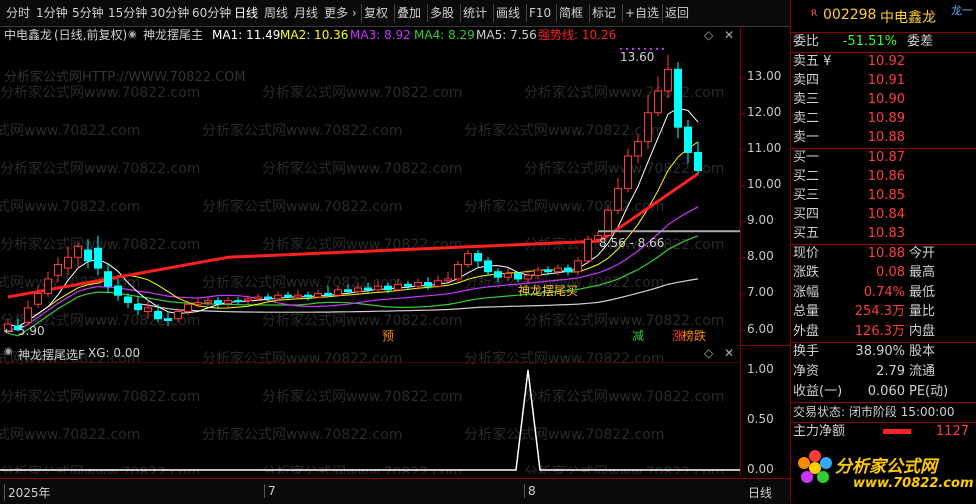 This screenshot has height=504, width=976. What do you see at coordinates (883, 80) in the screenshot?
I see `sell-row: 卖四 10.91` at bounding box center [883, 80].